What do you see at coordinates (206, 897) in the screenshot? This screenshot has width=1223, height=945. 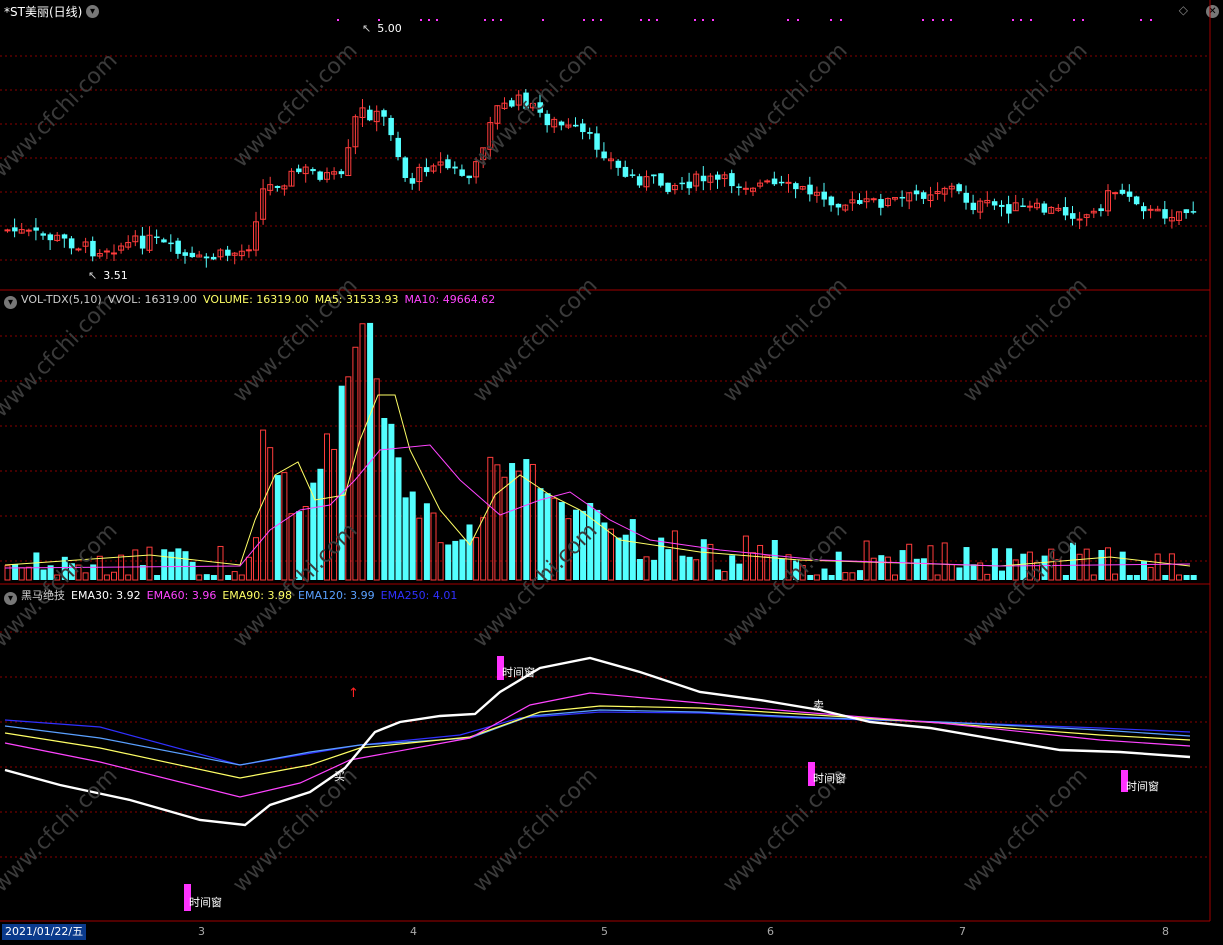 I see `time-window-marker: 时间窗` at bounding box center [206, 897].